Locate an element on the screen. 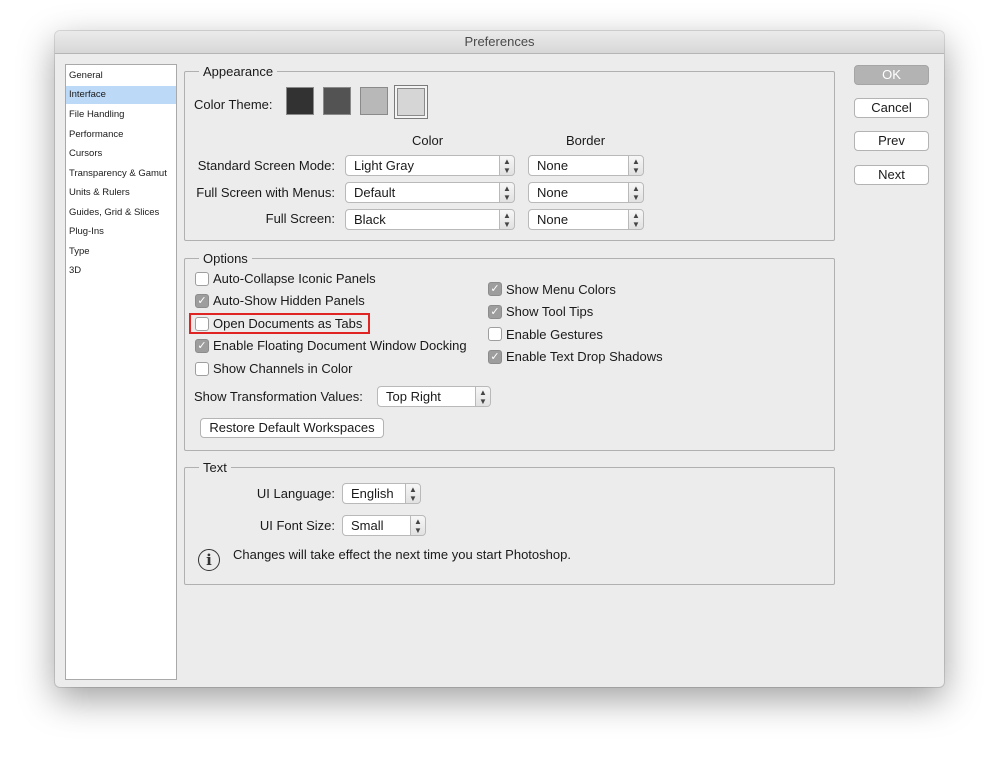  text-drop-shadows-label: Enable Text Drop Shadows is located at coordinates (584, 356).